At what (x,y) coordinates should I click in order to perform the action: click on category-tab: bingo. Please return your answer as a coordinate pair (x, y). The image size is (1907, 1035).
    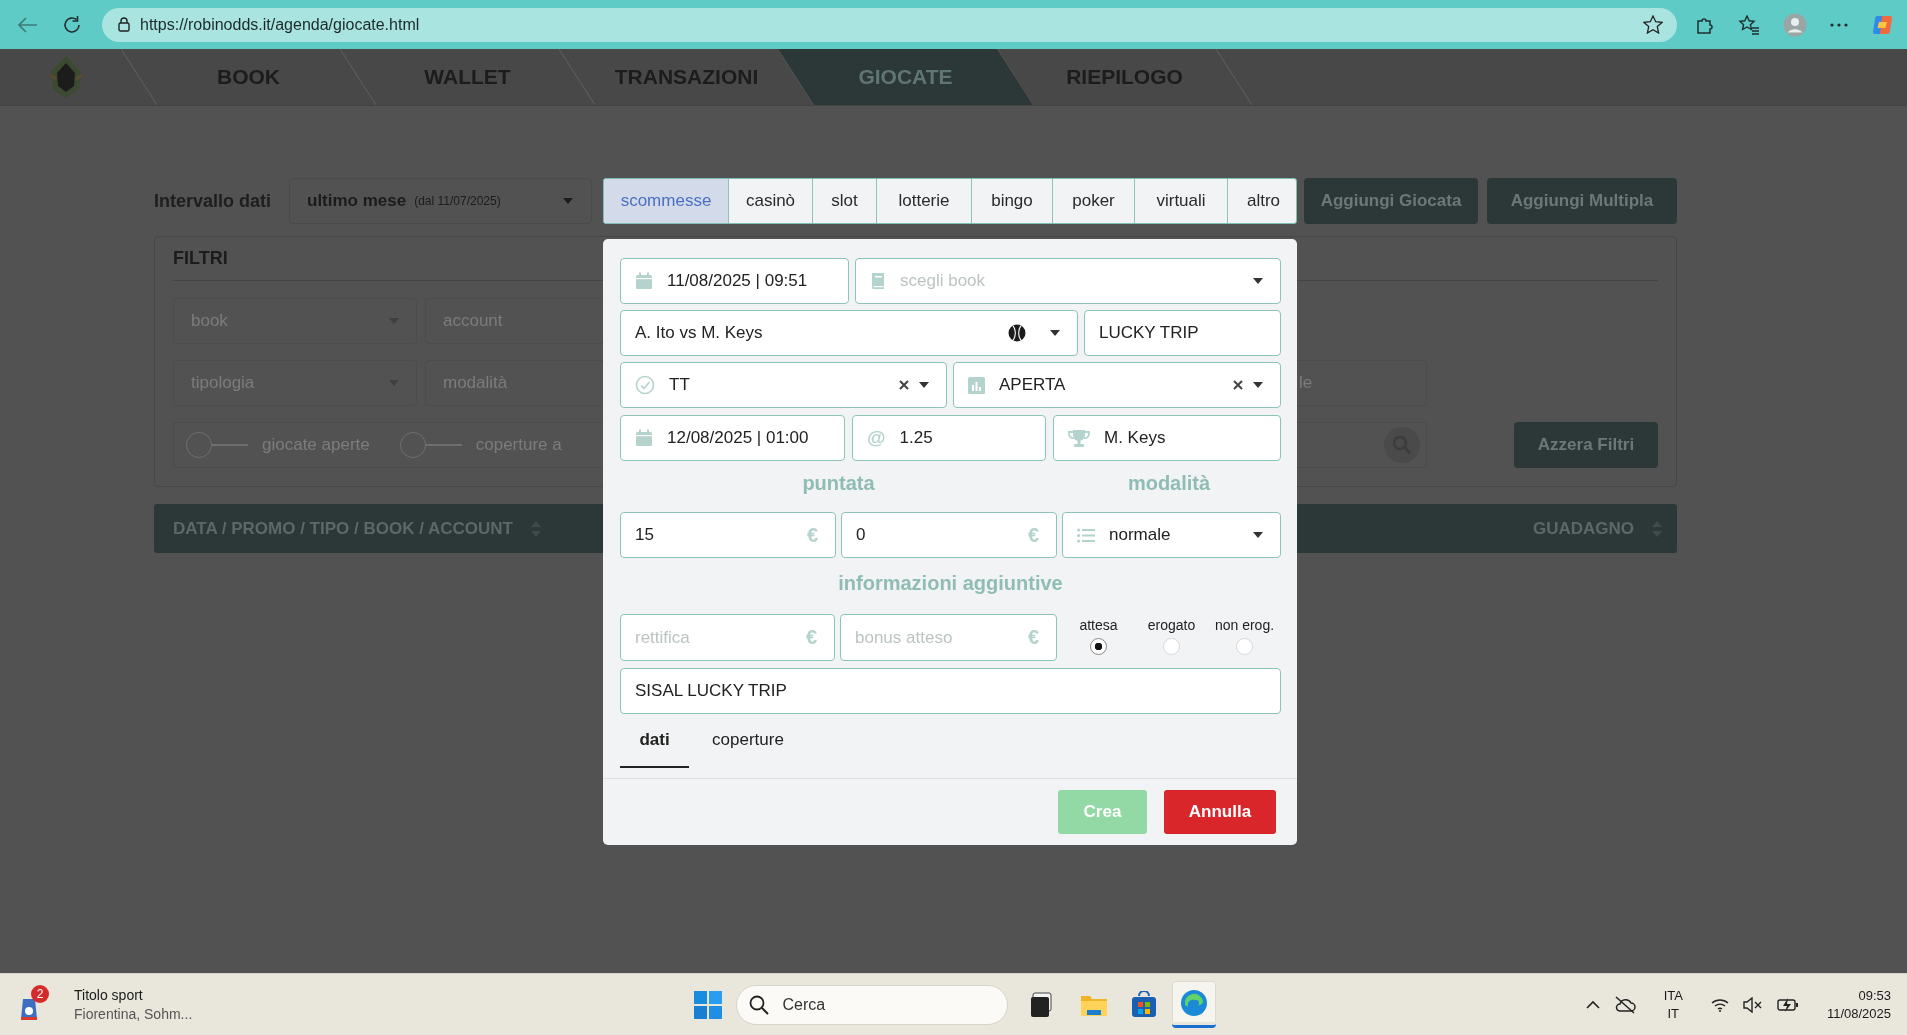
    Looking at the image, I should click on (1011, 201).